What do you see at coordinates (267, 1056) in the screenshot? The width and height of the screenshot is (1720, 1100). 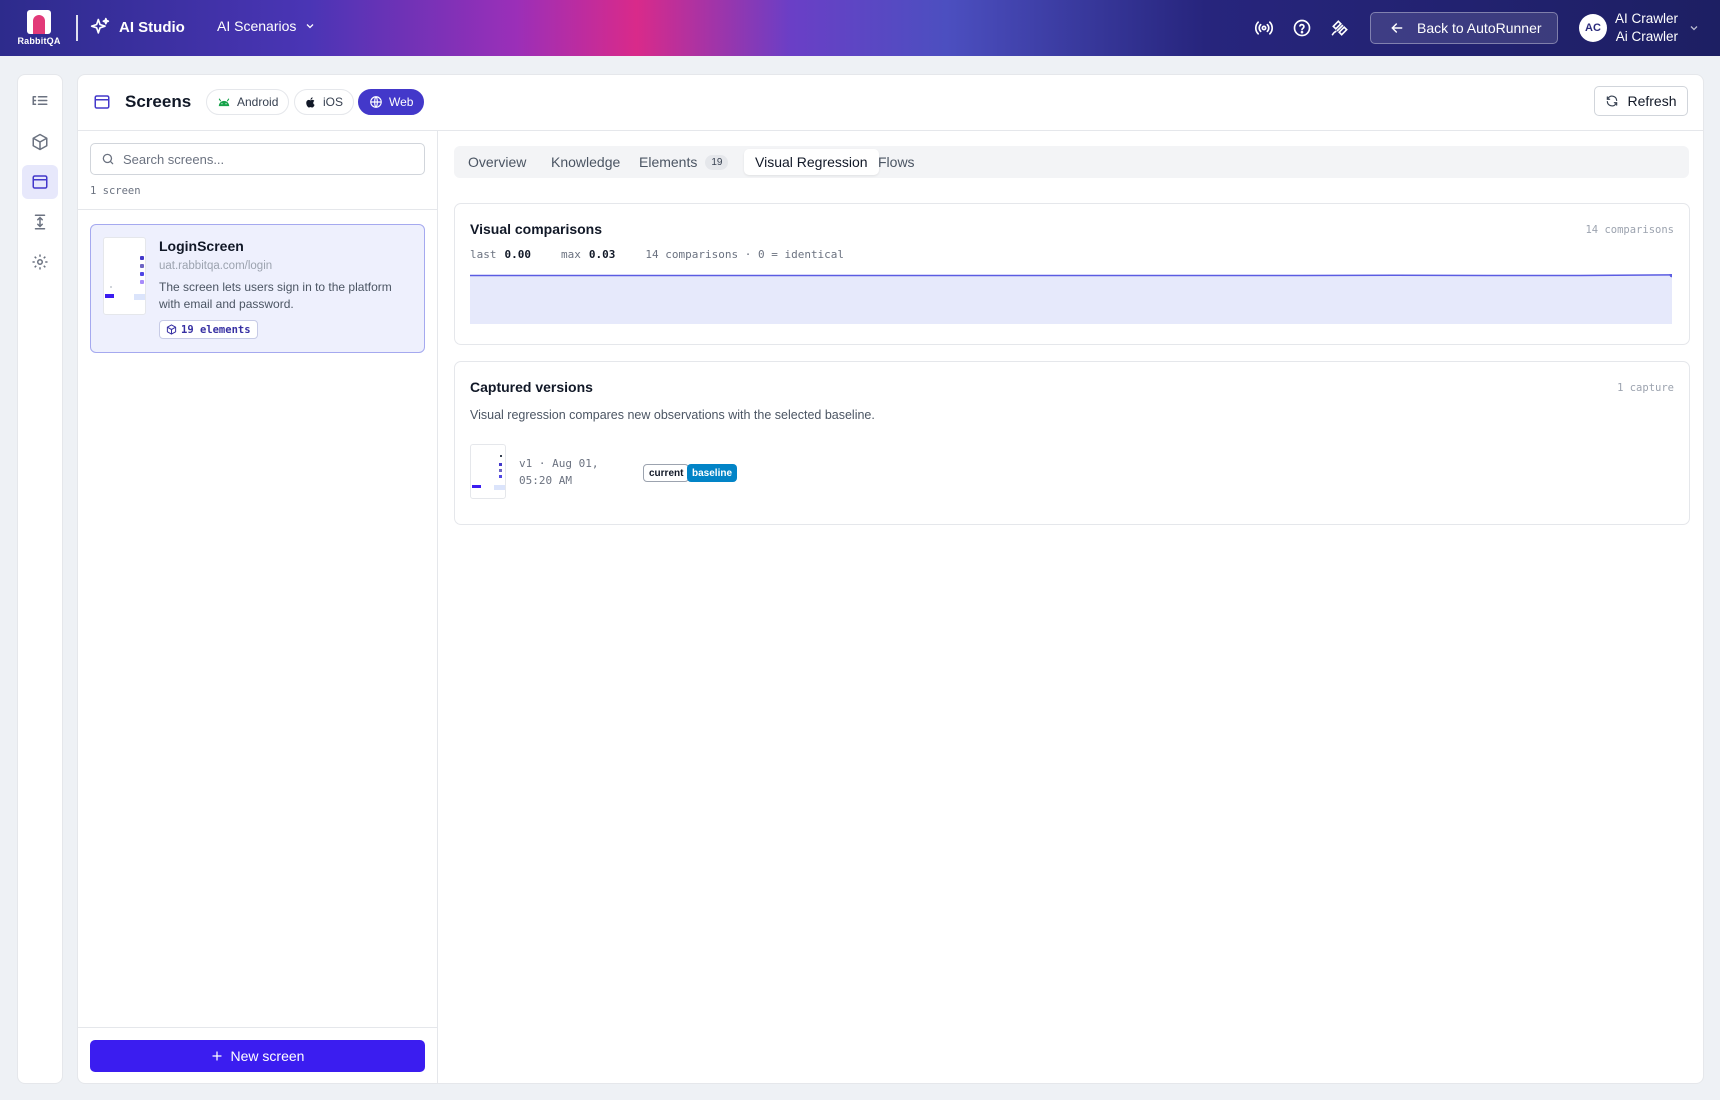 I see `new-screen-label: New screen` at bounding box center [267, 1056].